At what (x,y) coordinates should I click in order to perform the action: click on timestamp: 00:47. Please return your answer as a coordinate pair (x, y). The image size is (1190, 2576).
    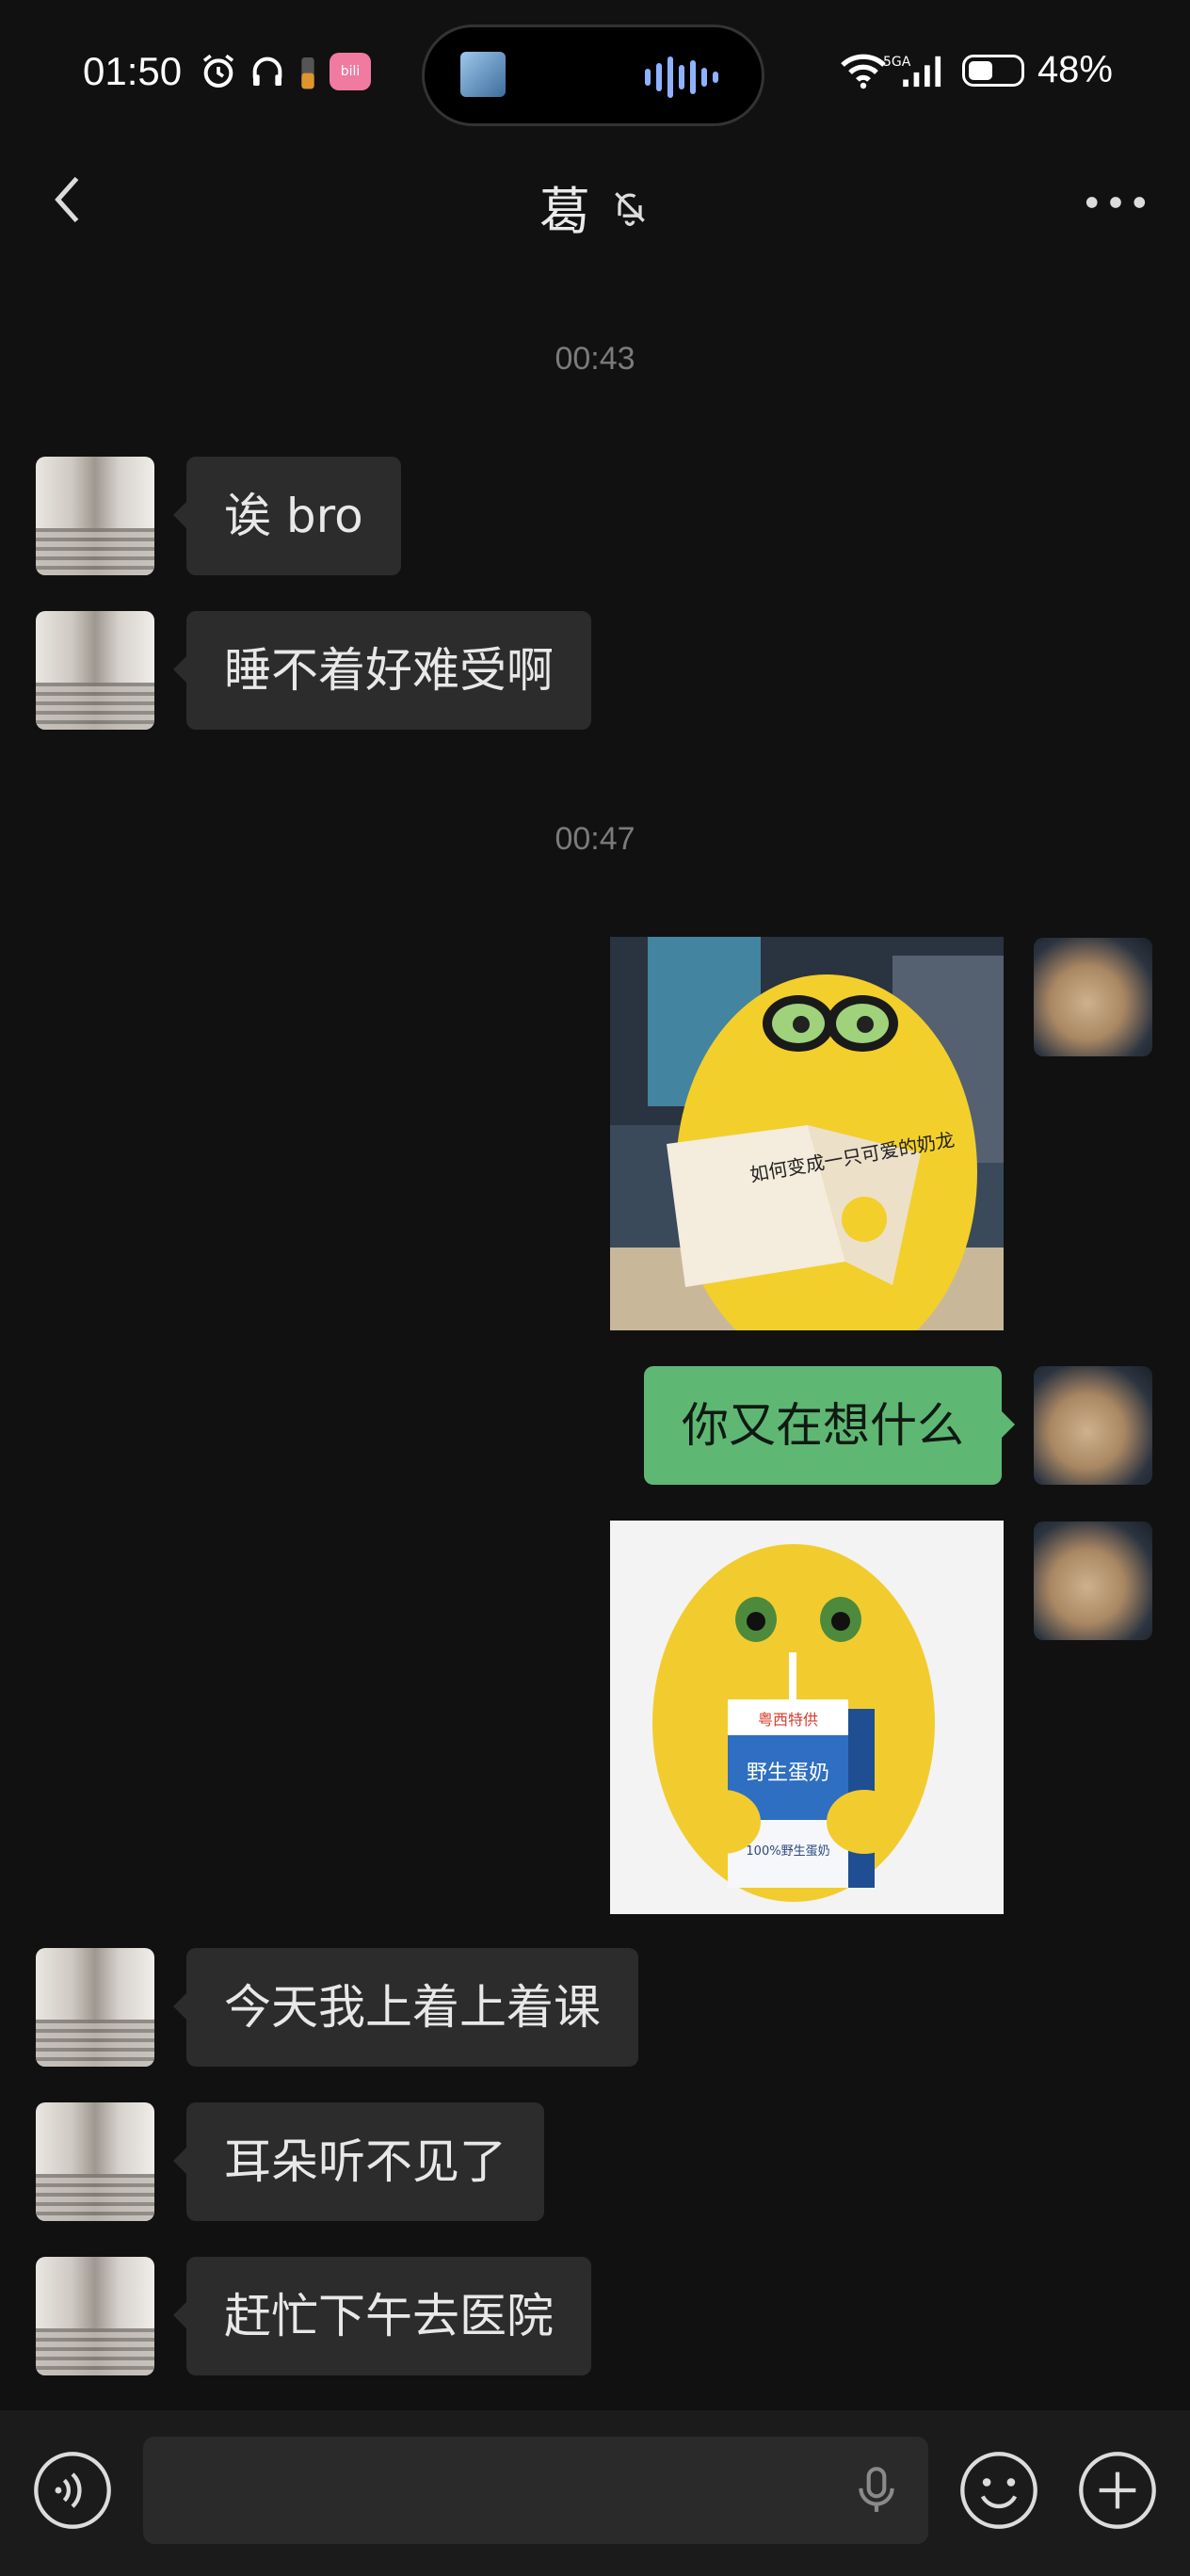
    Looking at the image, I should click on (595, 839).